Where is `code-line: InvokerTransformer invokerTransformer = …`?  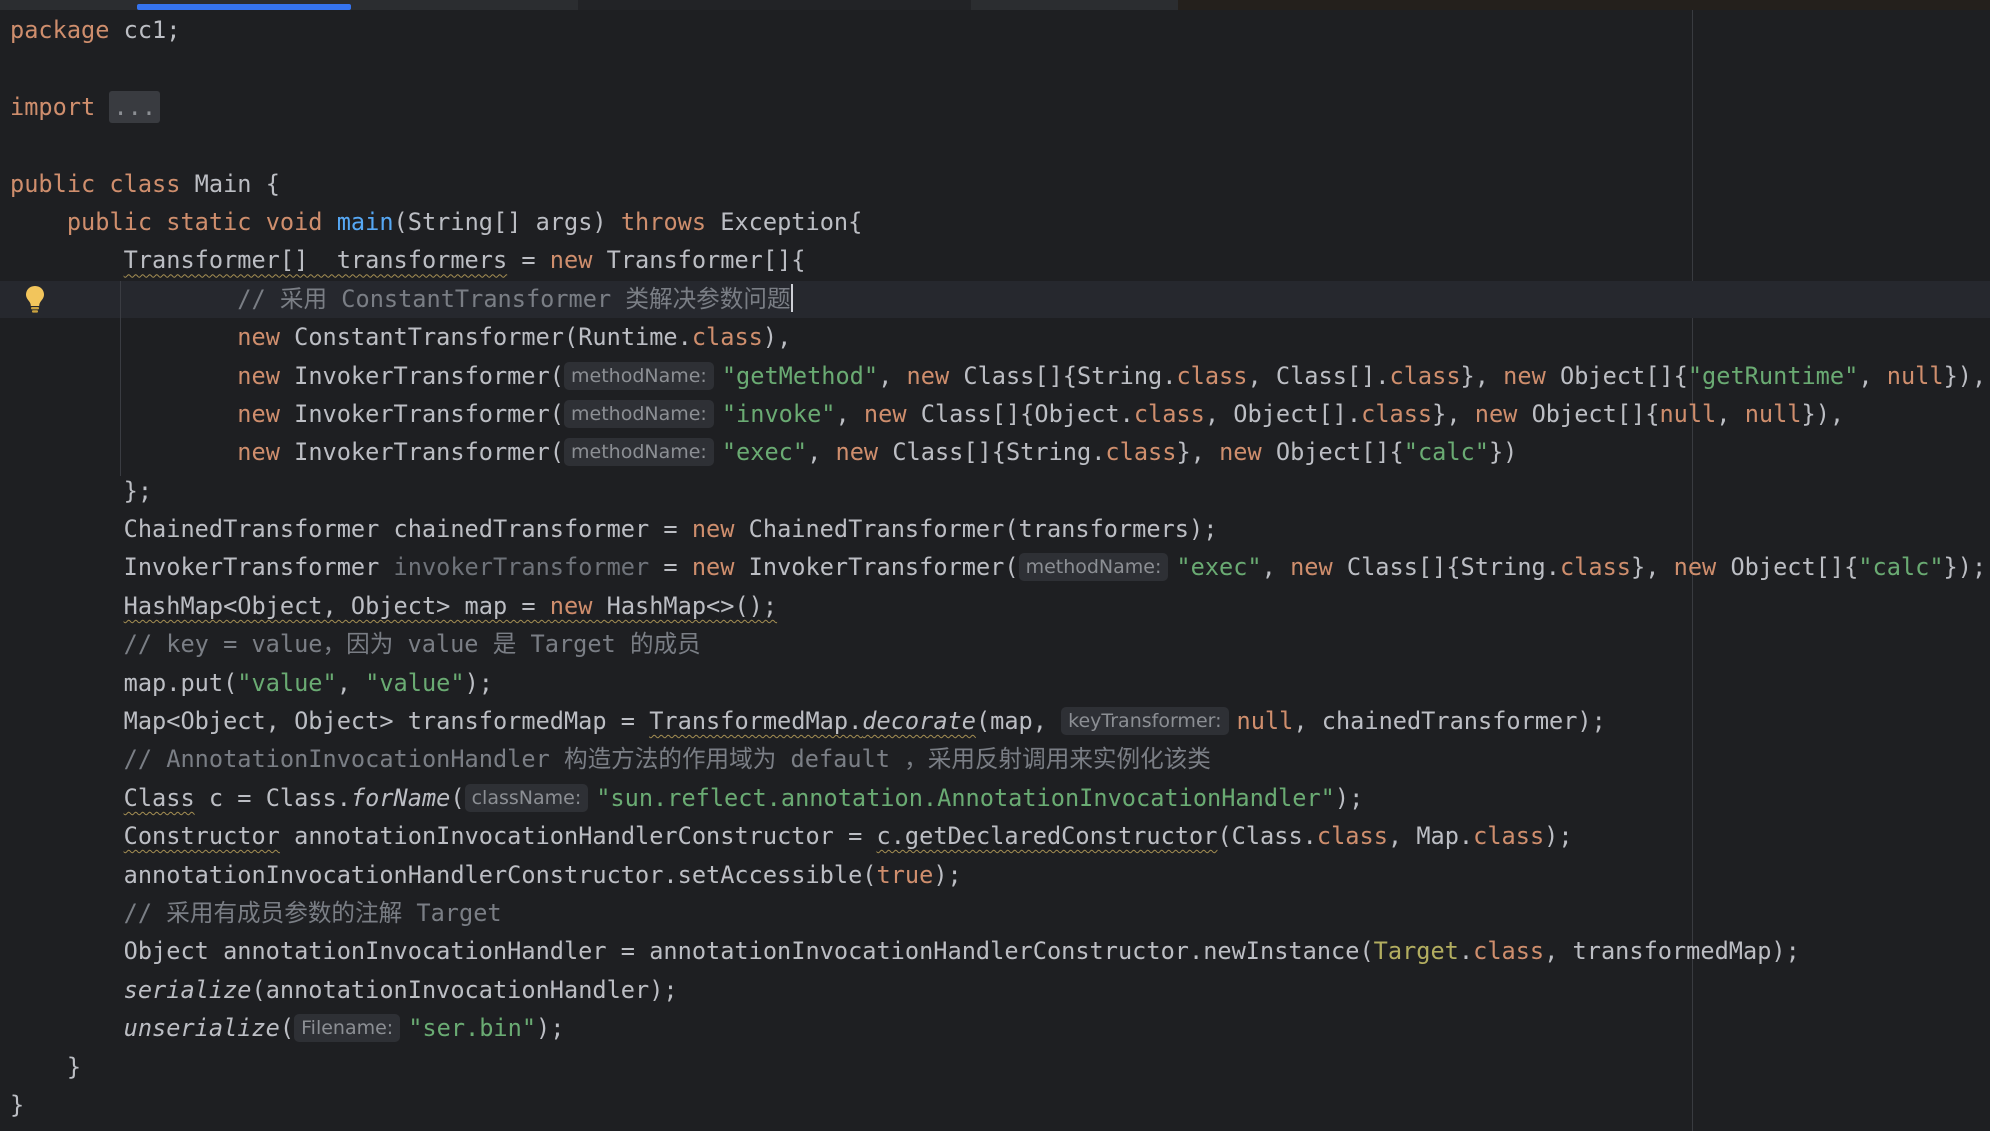
code-line: InvokerTransformer invokerTransformer = … is located at coordinates (998, 567).